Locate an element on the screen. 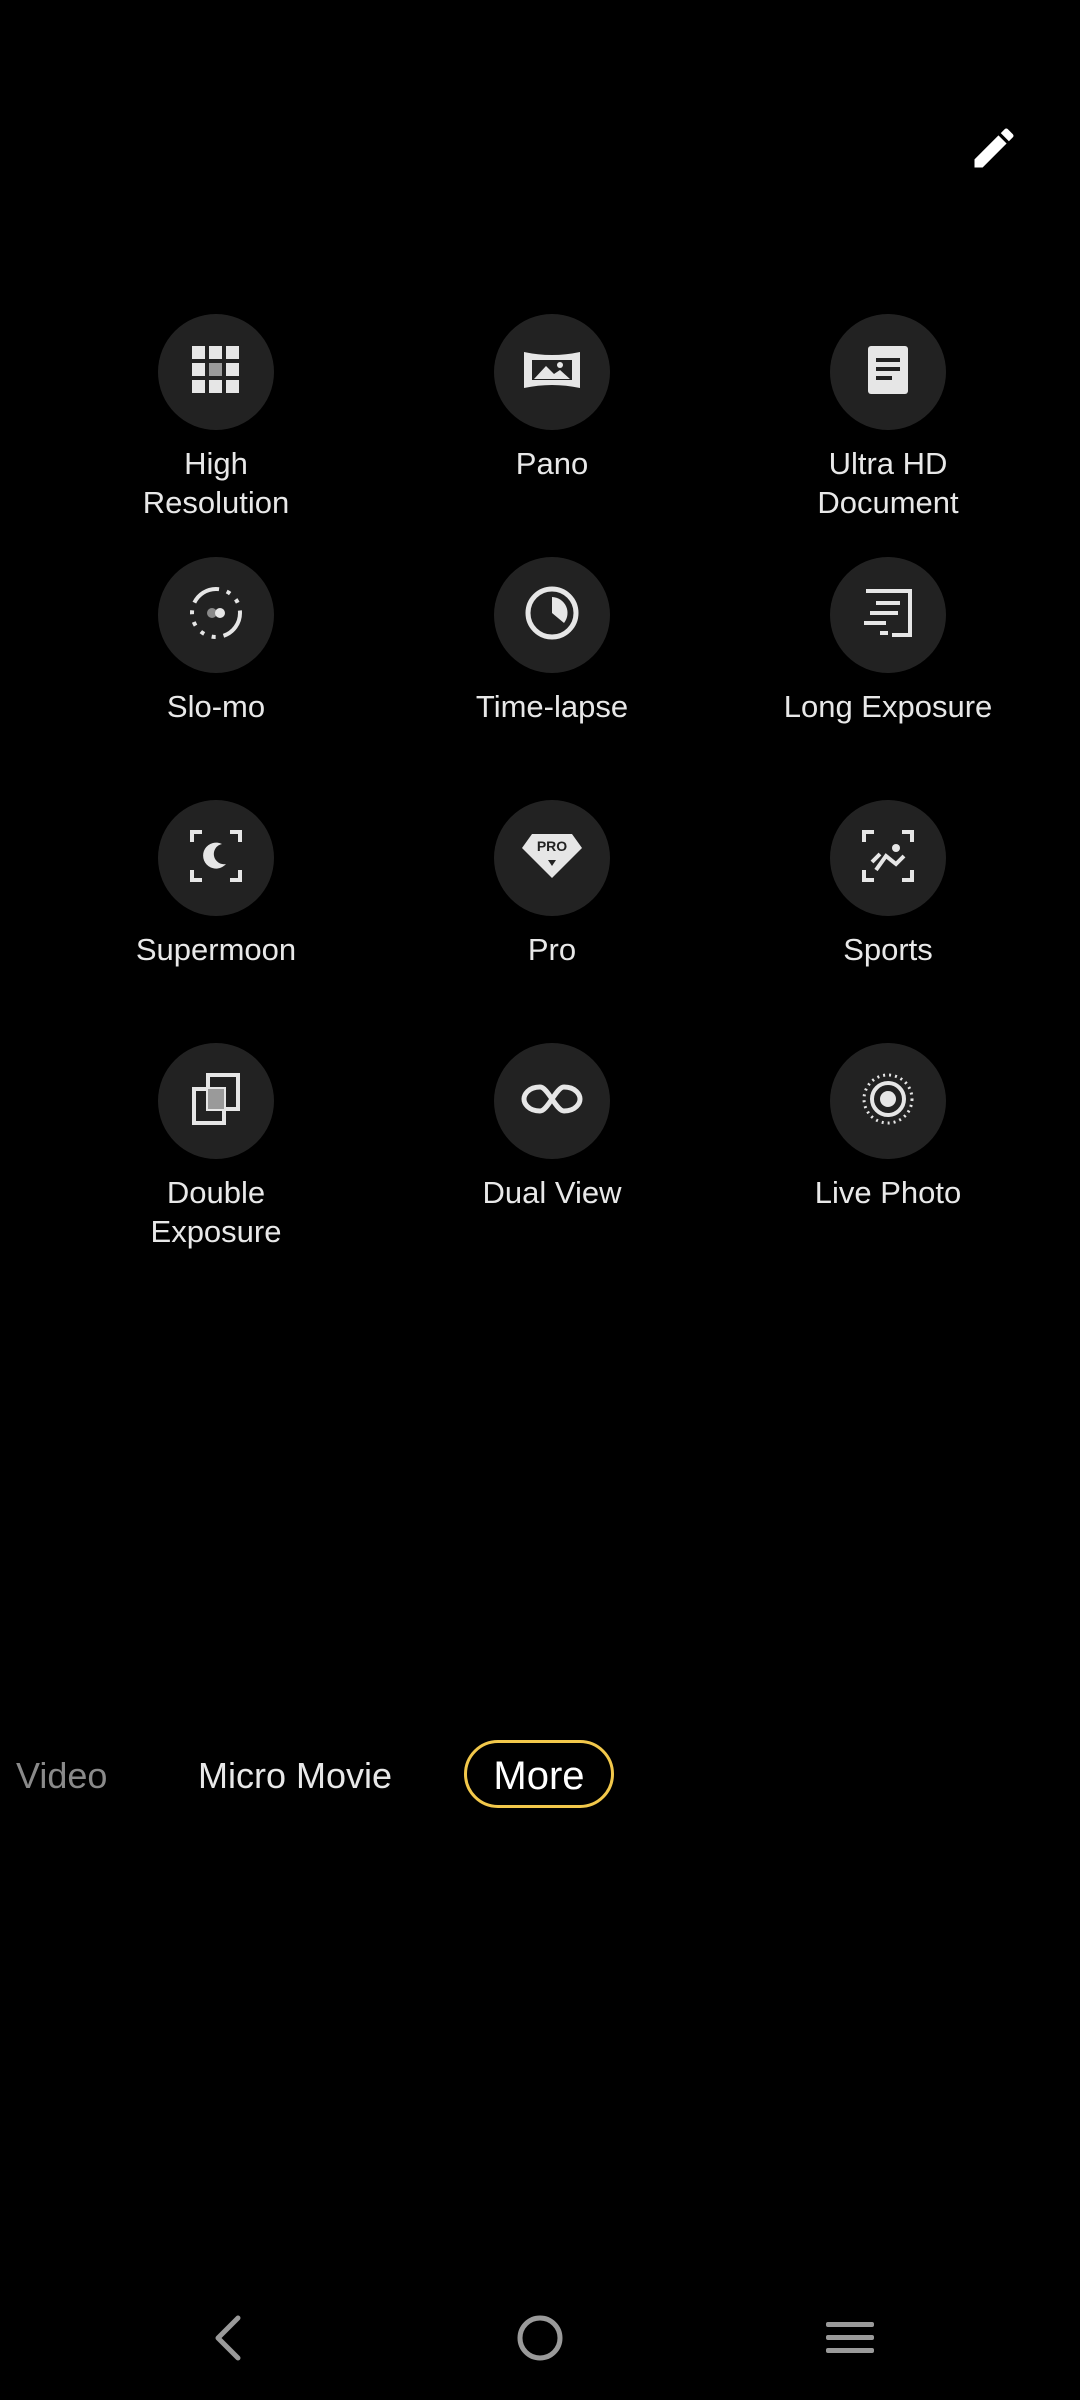  mode-label: Supermoon is located at coordinates (216, 949).